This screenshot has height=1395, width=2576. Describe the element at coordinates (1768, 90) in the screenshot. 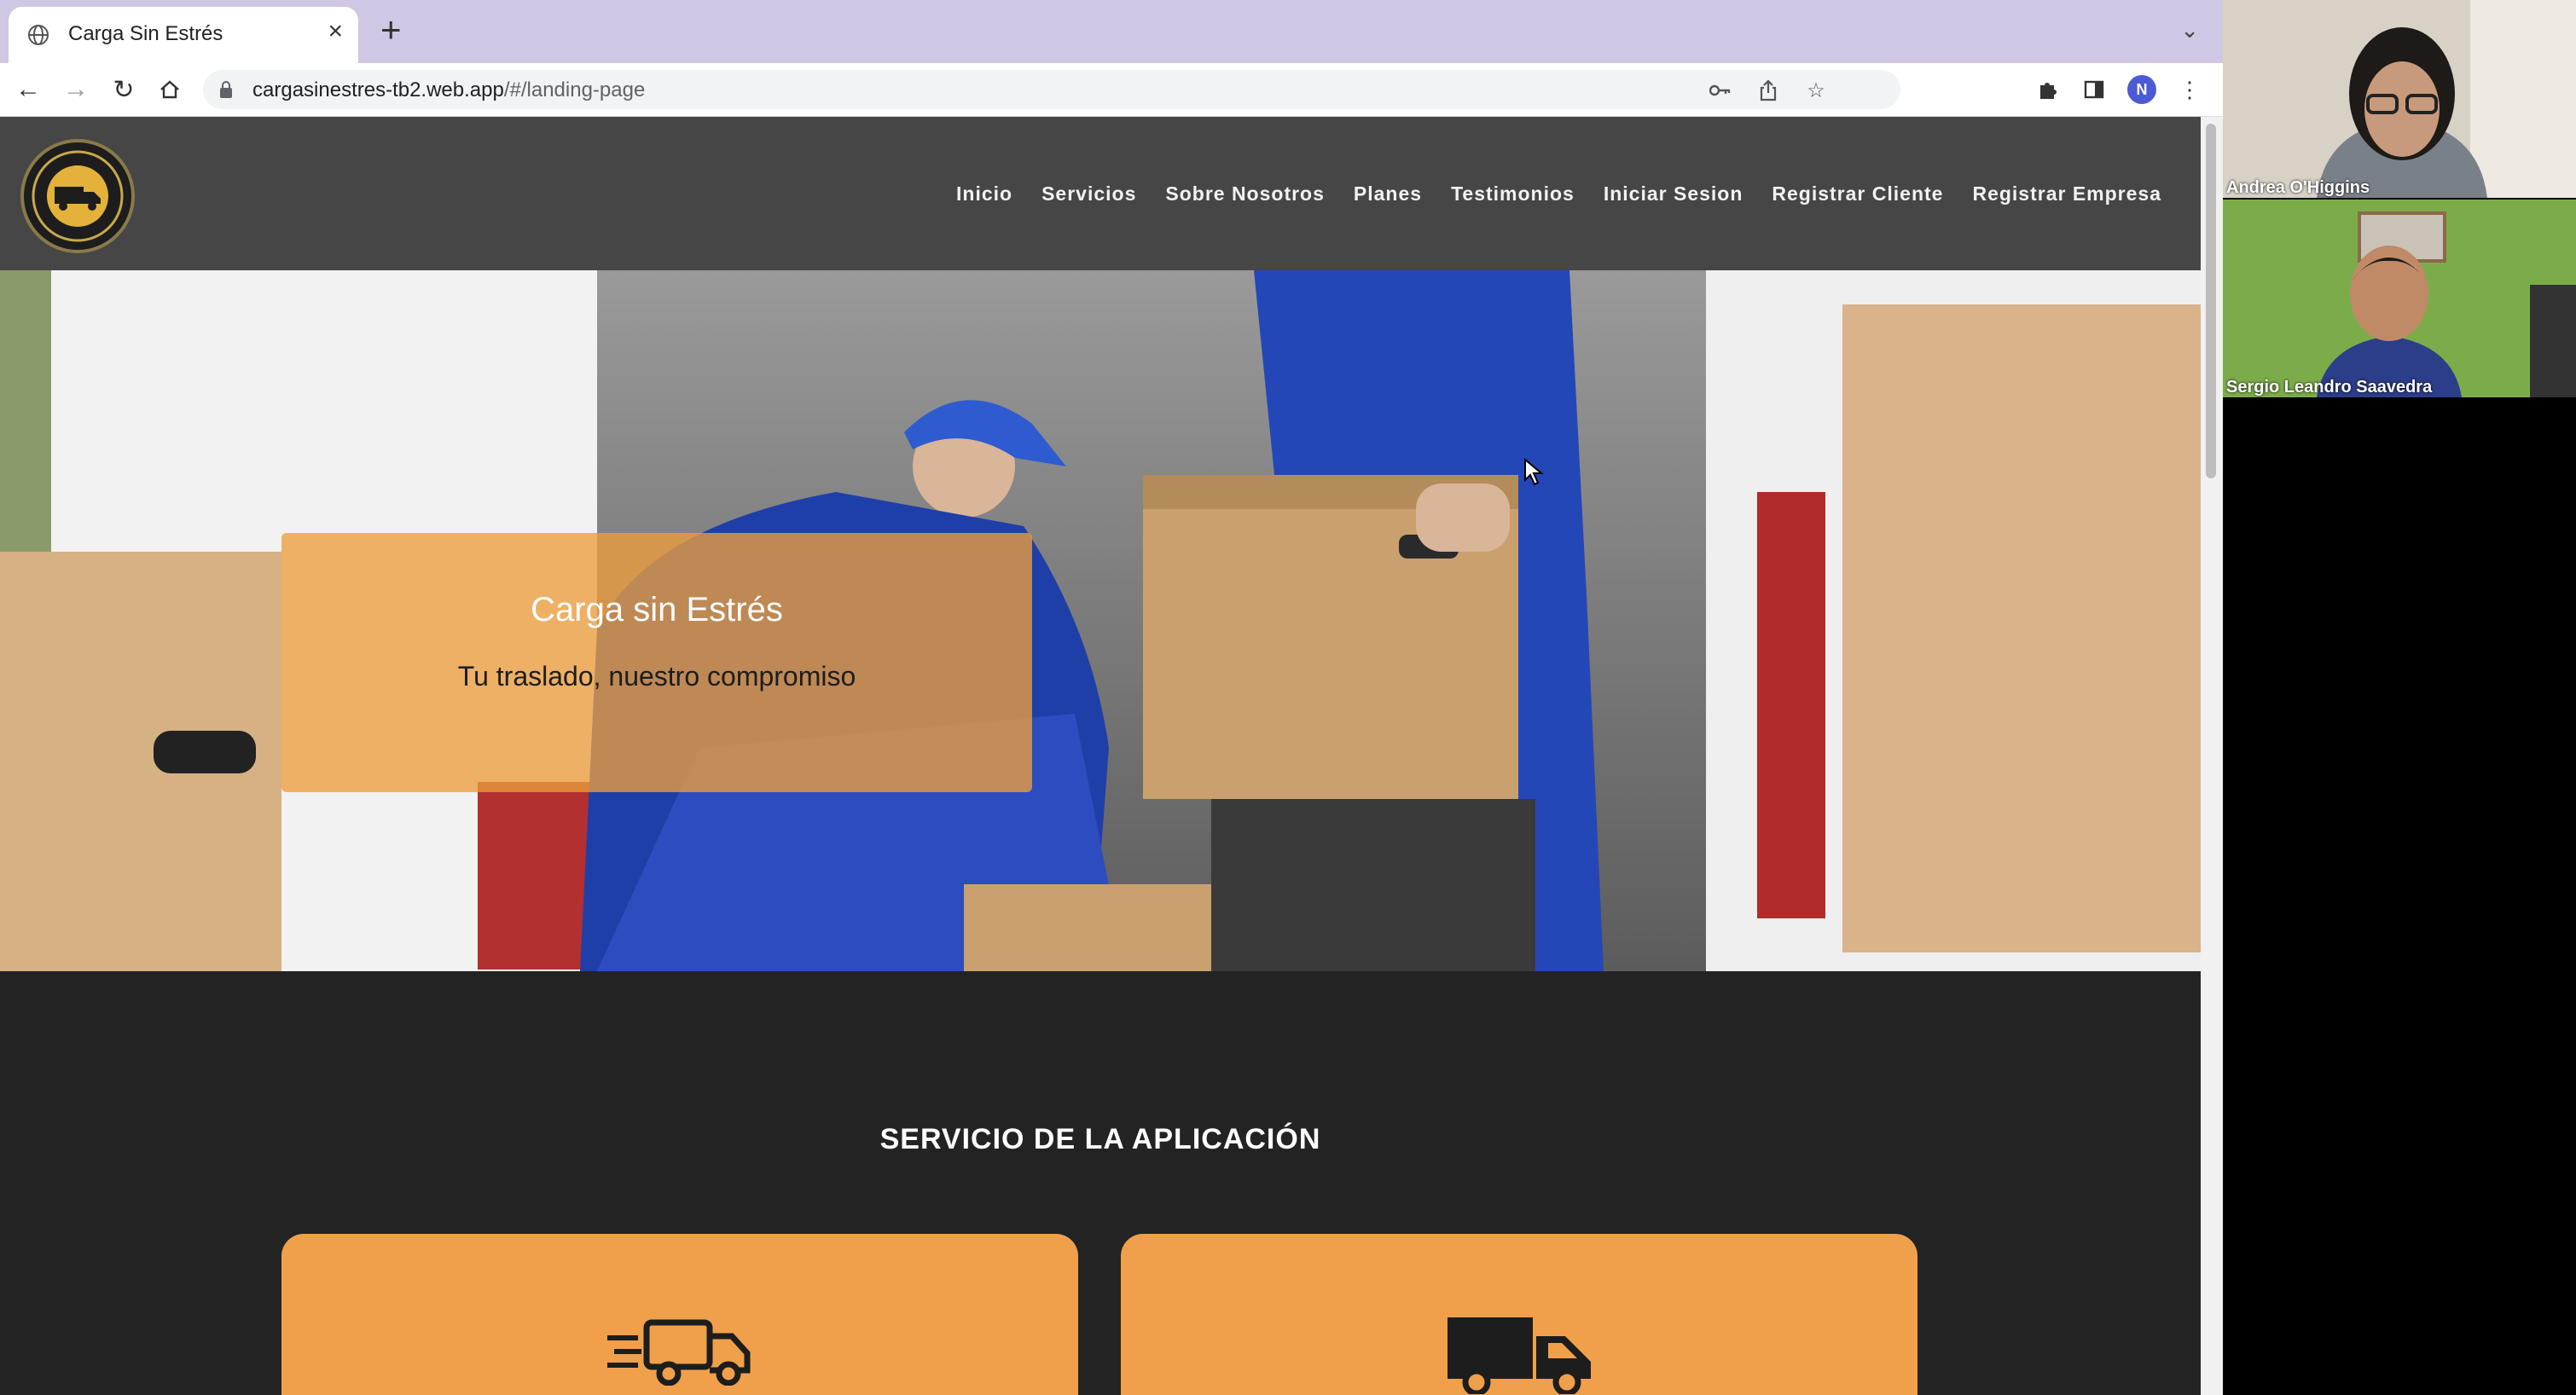

I see `share-icon` at that location.